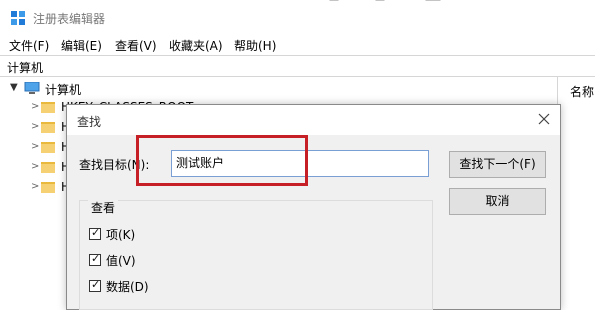  I want to click on option-values-checkbox: ✓ 值(V), so click(149, 260).